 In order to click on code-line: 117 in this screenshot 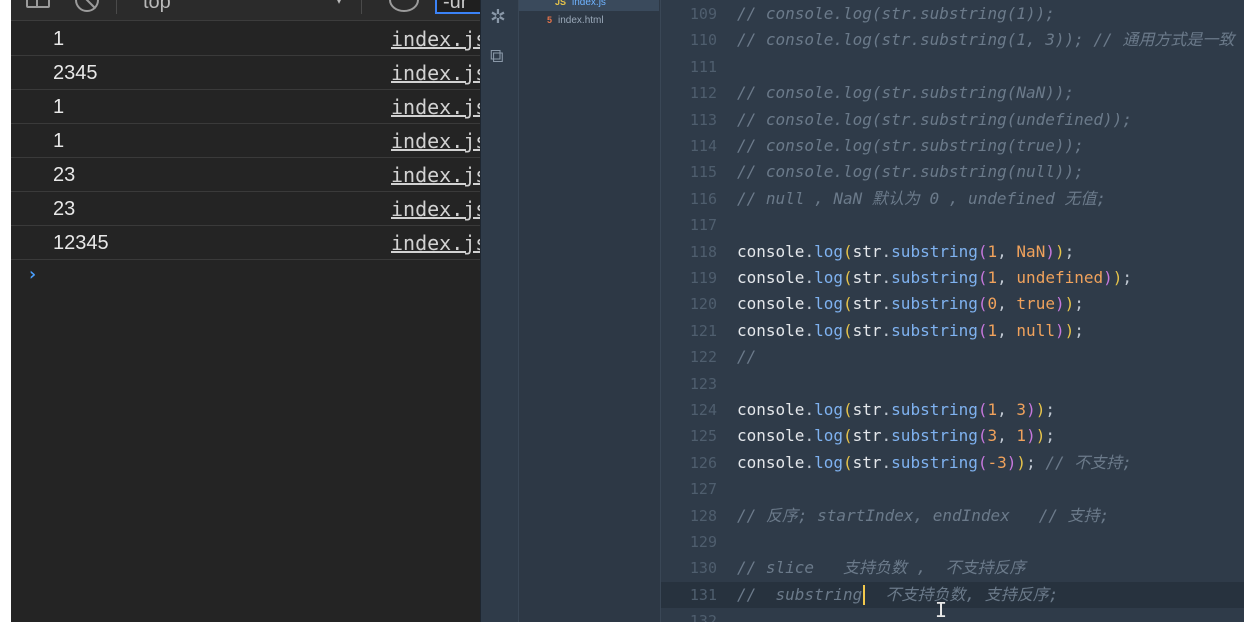, I will do `click(952, 225)`.